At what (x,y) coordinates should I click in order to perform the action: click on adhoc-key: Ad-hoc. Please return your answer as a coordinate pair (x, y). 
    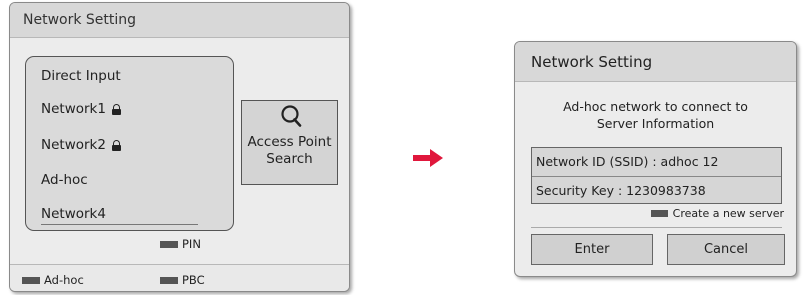
    Looking at the image, I should click on (53, 280).